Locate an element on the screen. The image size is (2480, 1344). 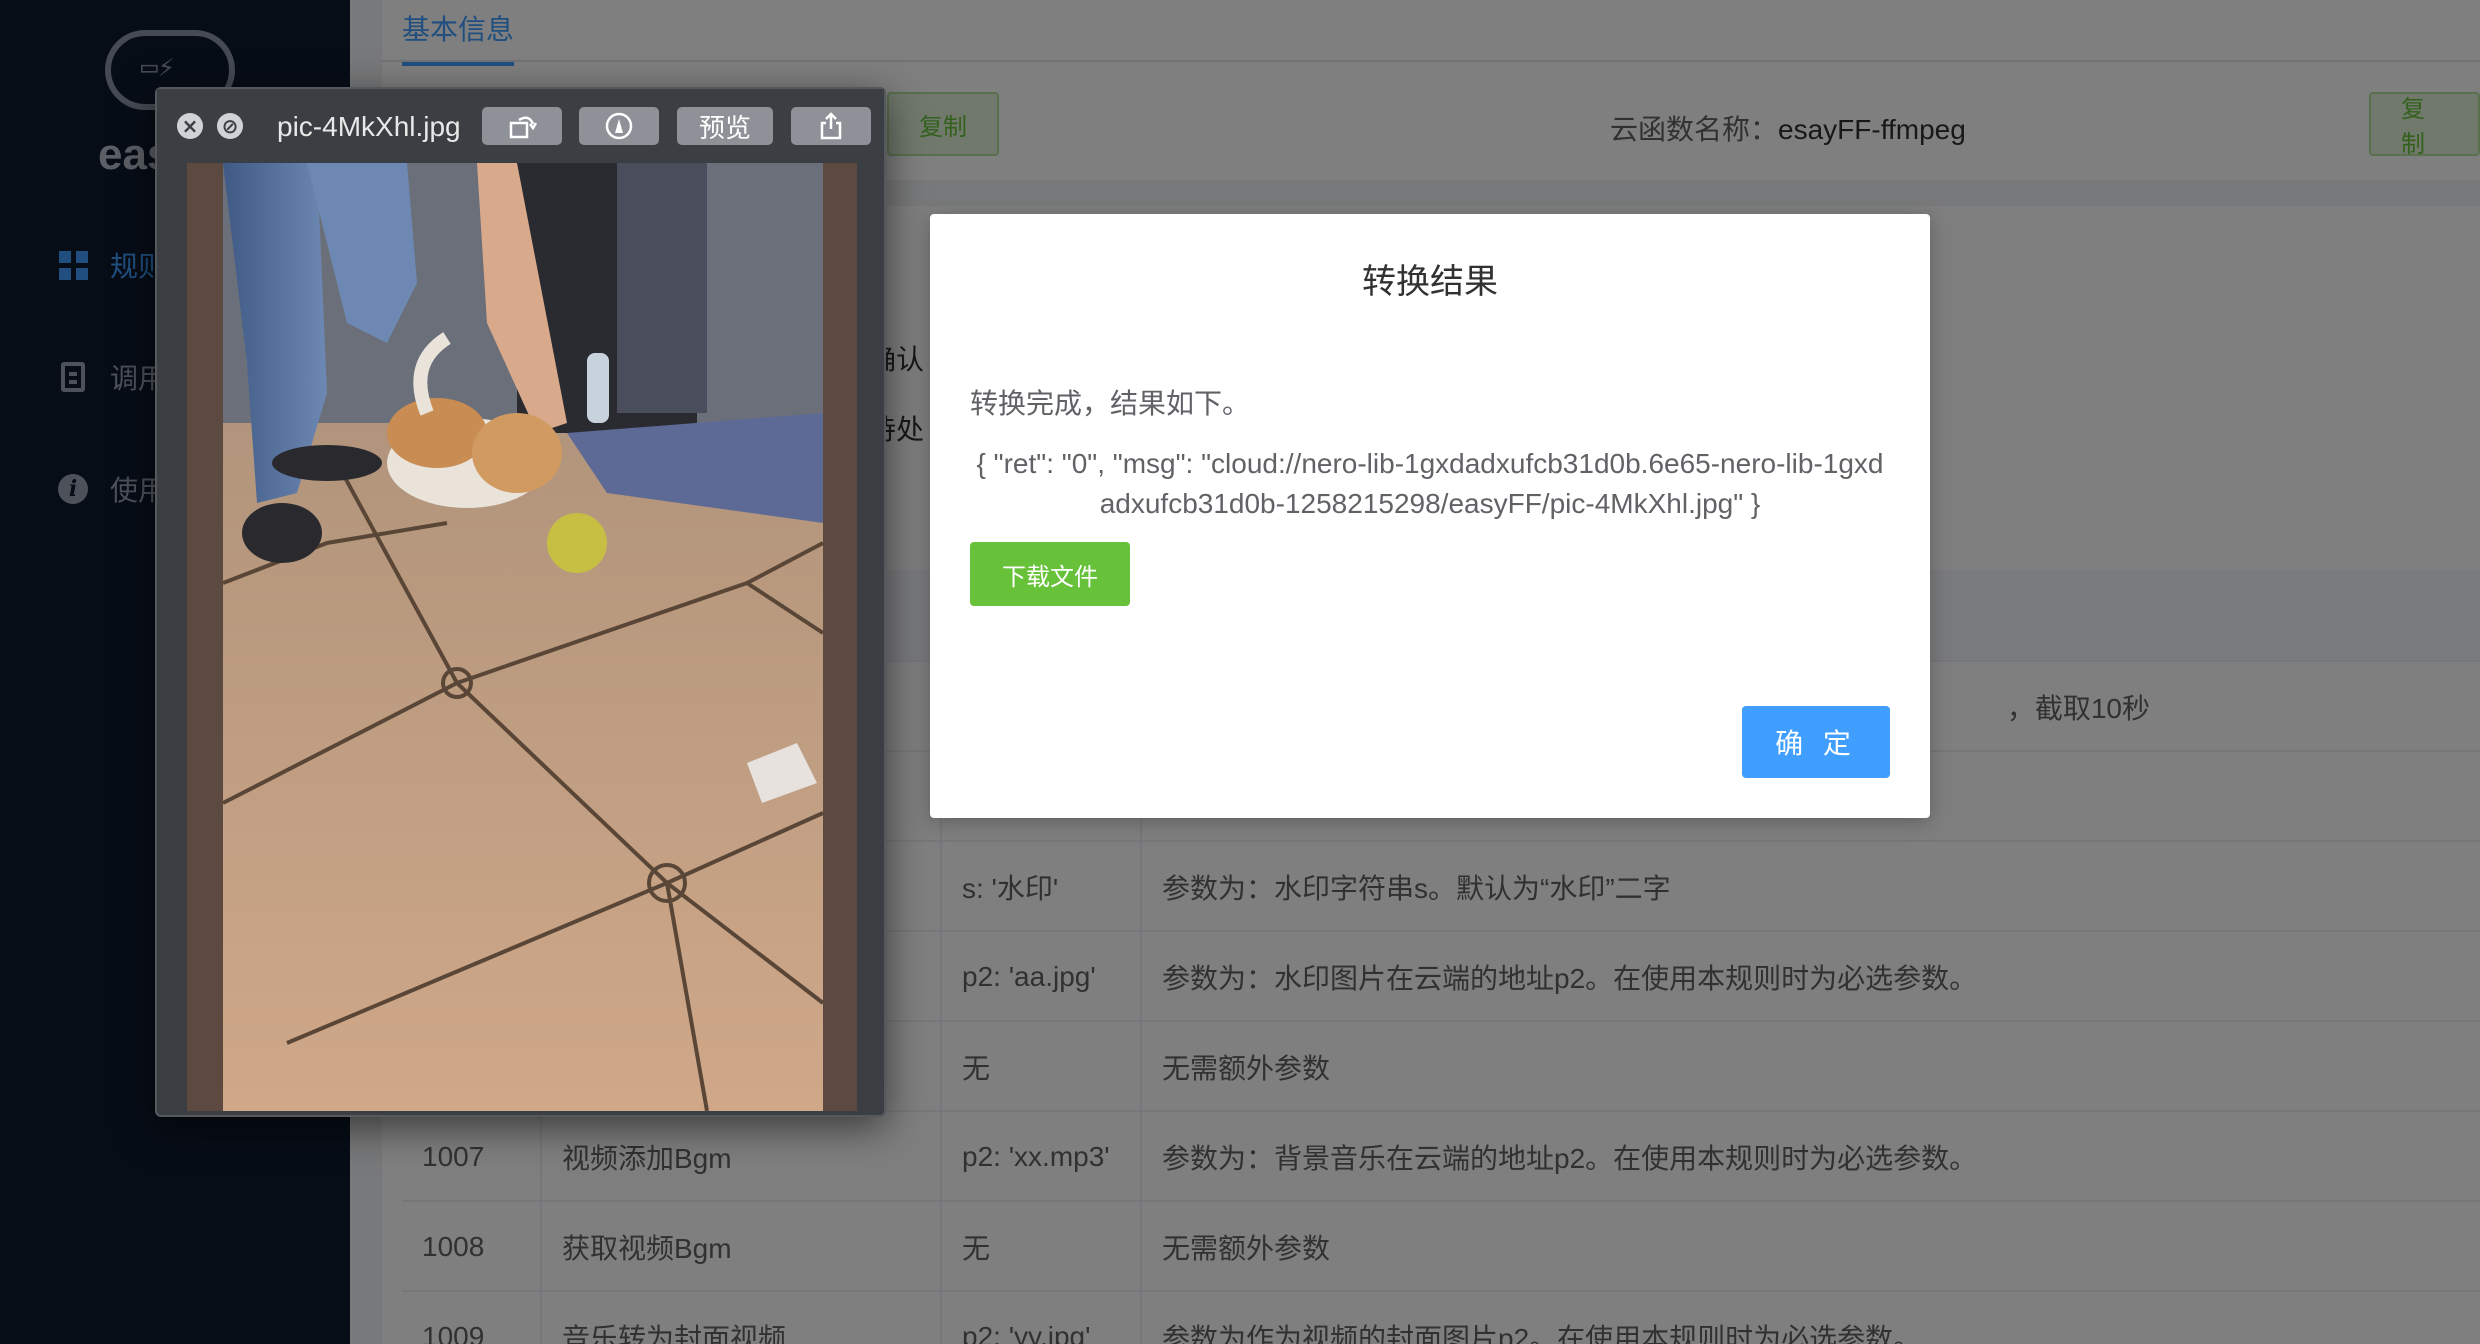
preview-titlebar: × ⊘ pic-4MkXhl.jpg 预览 is located at coordinates (520, 126).